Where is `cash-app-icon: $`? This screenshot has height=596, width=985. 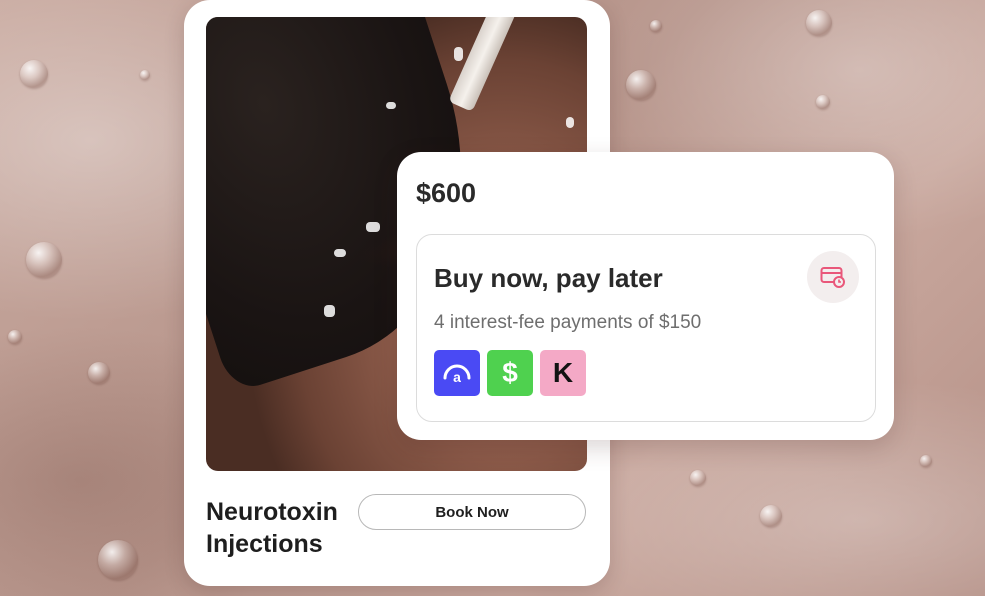 cash-app-icon: $ is located at coordinates (510, 373).